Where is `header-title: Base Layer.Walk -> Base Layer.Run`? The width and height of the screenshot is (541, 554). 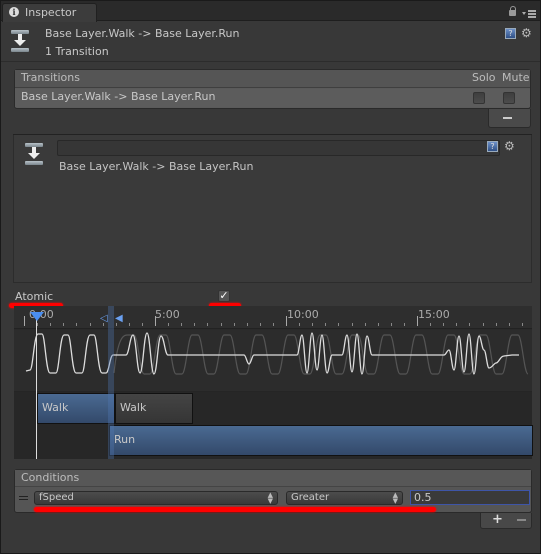
header-title: Base Layer.Walk -> Base Layer.Run is located at coordinates (142, 33).